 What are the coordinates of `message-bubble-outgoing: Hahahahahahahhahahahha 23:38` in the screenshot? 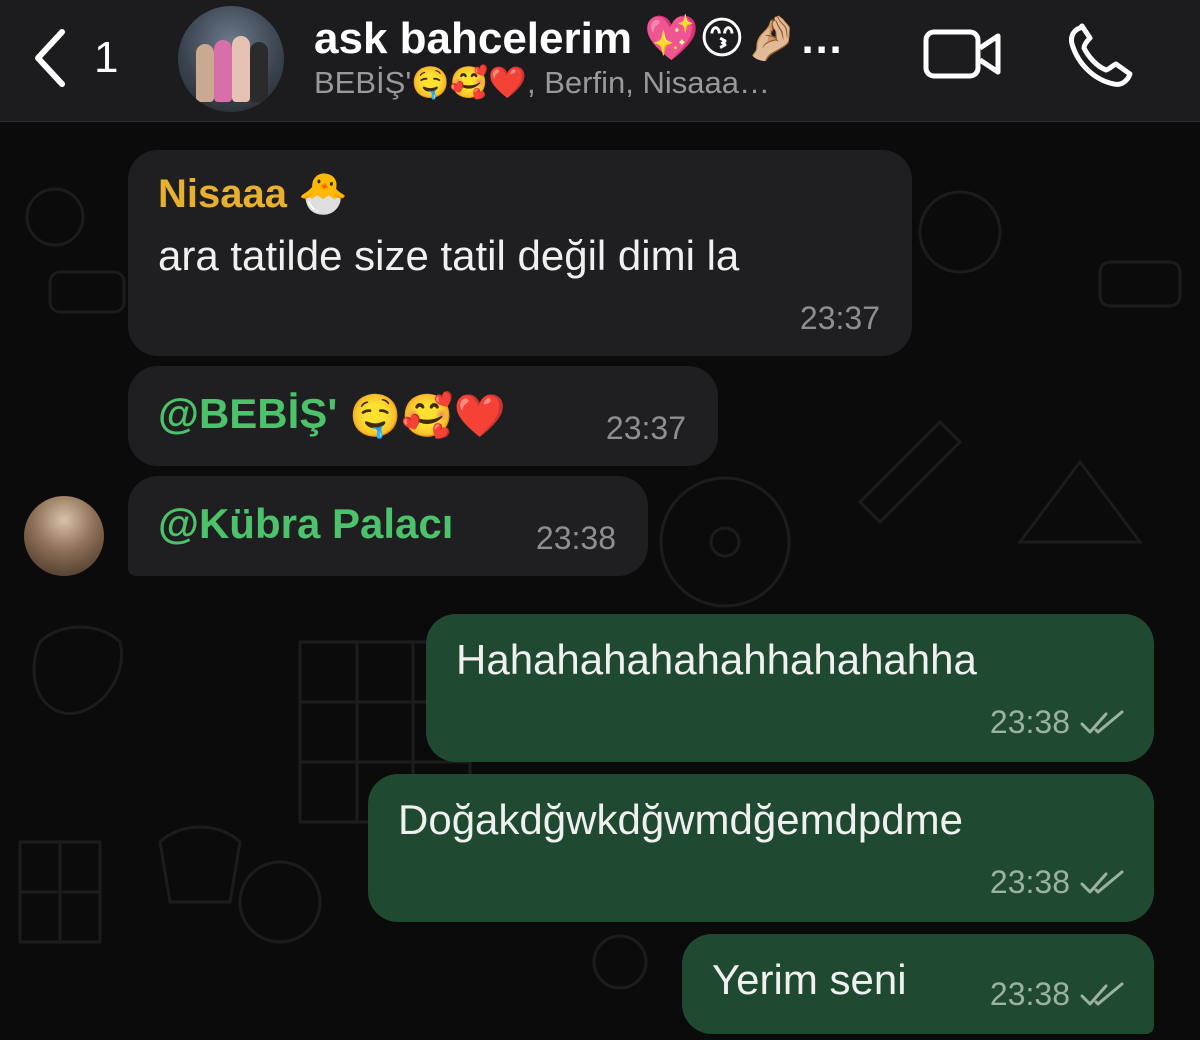 It's located at (790, 688).